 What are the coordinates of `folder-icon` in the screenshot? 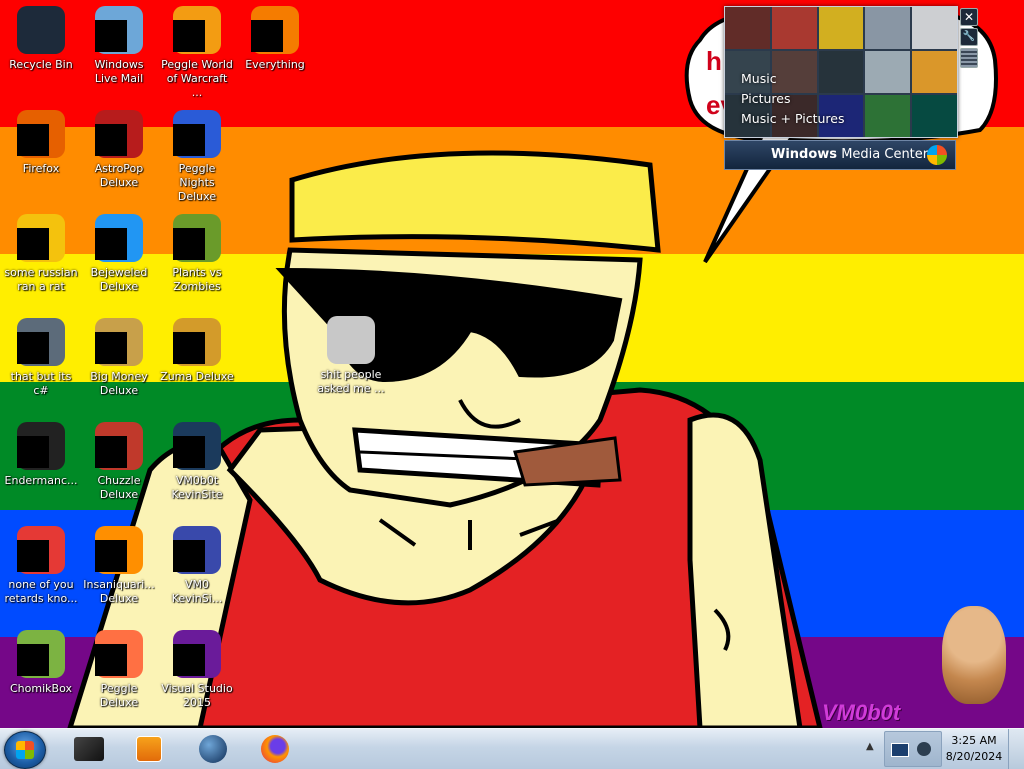 It's located at (351, 340).